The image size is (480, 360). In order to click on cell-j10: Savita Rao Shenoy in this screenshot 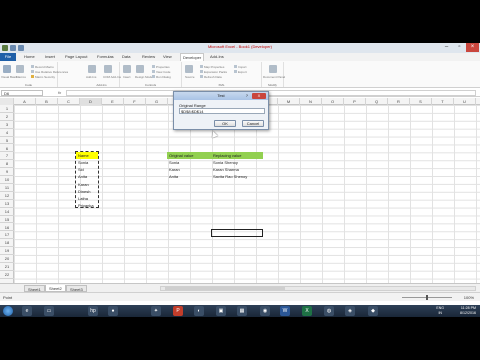, I will do `click(237, 176)`.